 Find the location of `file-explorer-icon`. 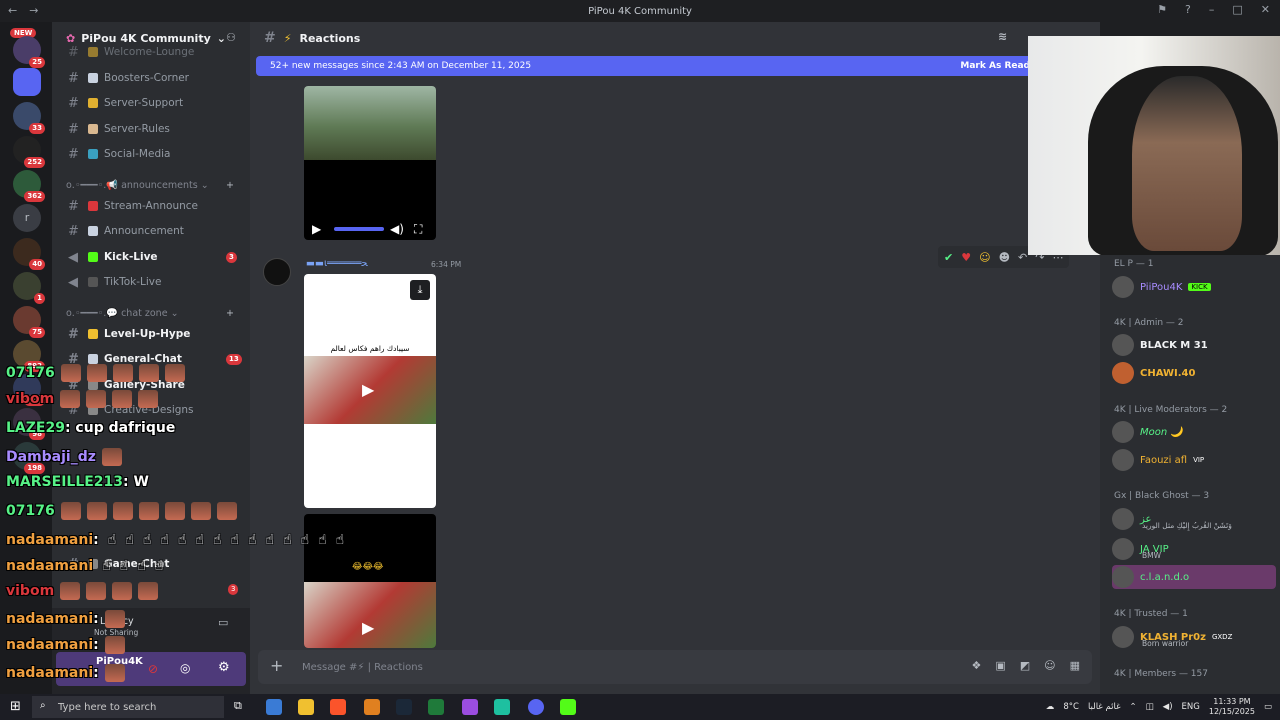

file-explorer-icon is located at coordinates (306, 707).